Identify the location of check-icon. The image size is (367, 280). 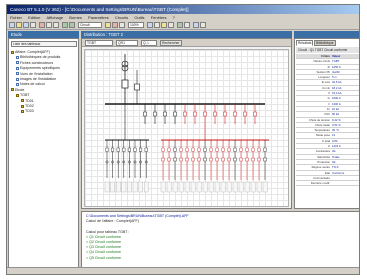
(115, 25).